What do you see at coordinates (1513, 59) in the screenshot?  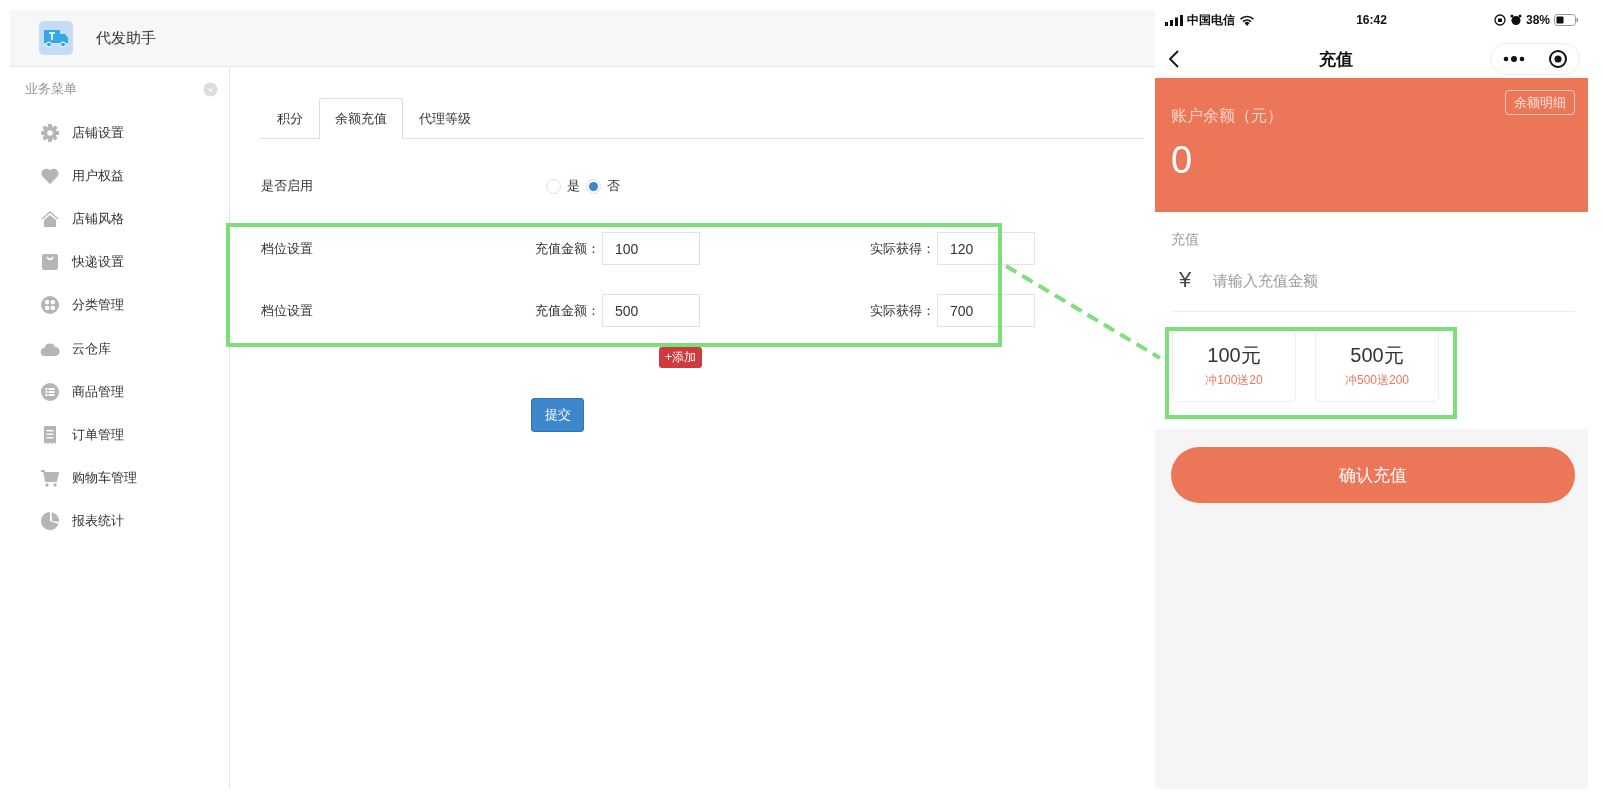 I see `more-icon` at bounding box center [1513, 59].